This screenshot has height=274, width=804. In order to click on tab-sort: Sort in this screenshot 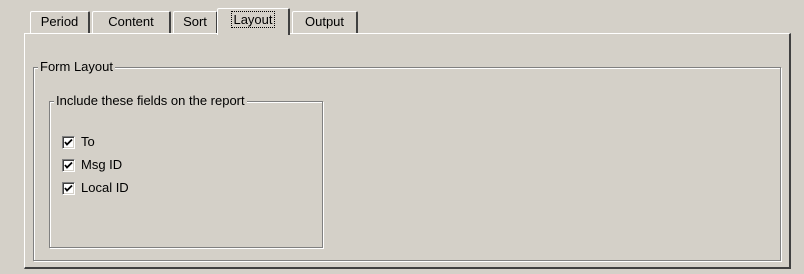, I will do `click(195, 22)`.